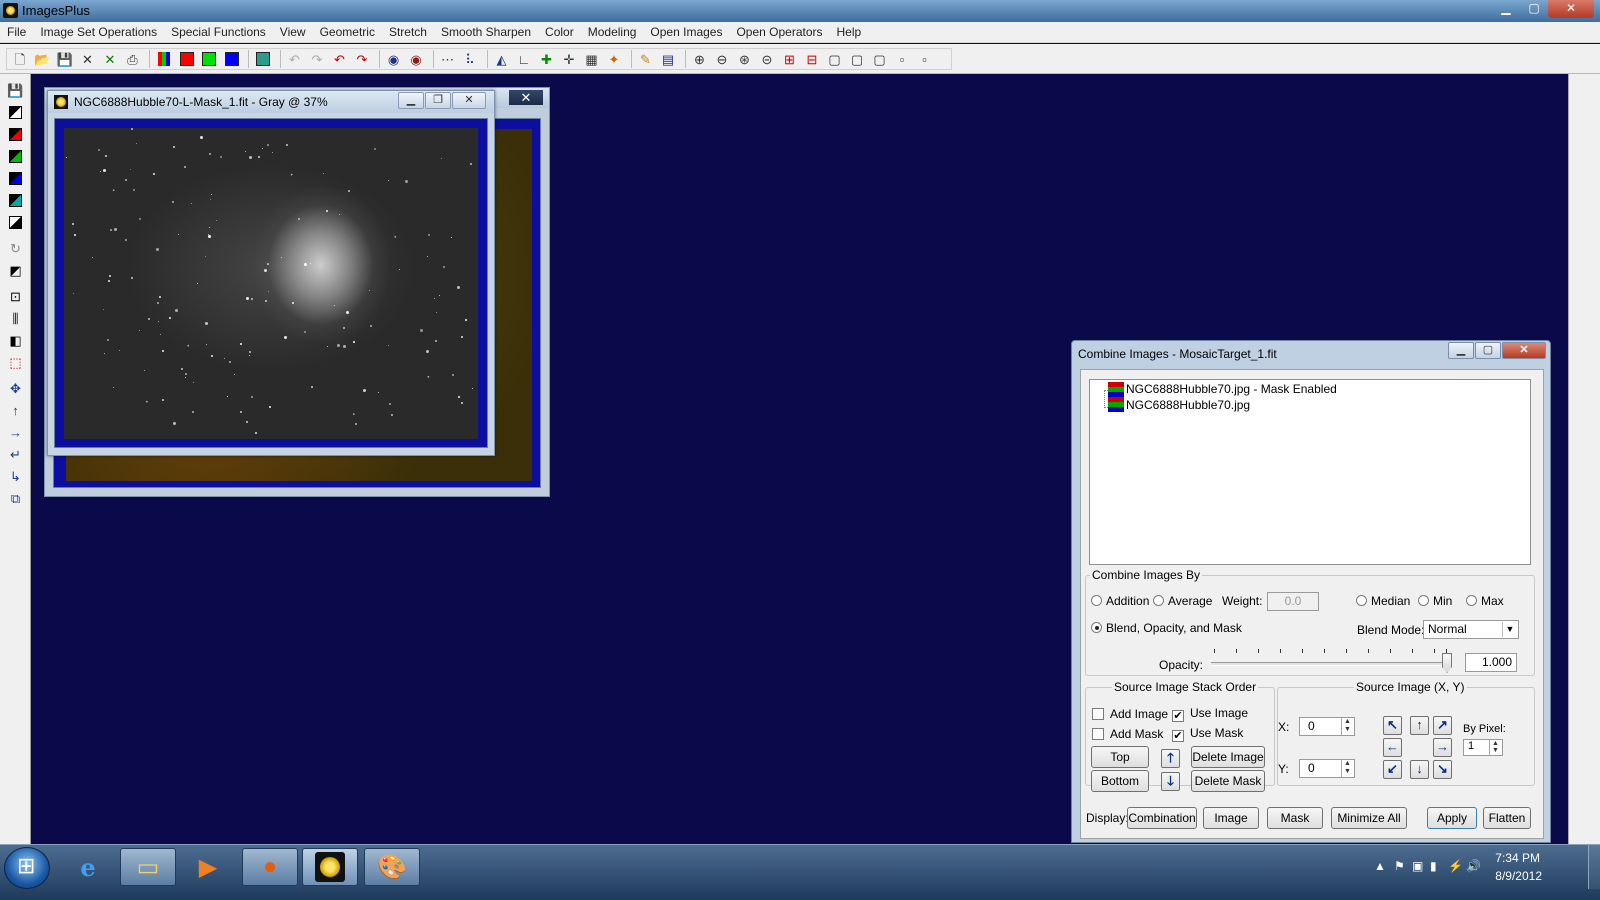 Image resolution: width=1600 pixels, height=900 pixels. What do you see at coordinates (1228, 757) in the screenshot?
I see `delete-image-button: Delete Image` at bounding box center [1228, 757].